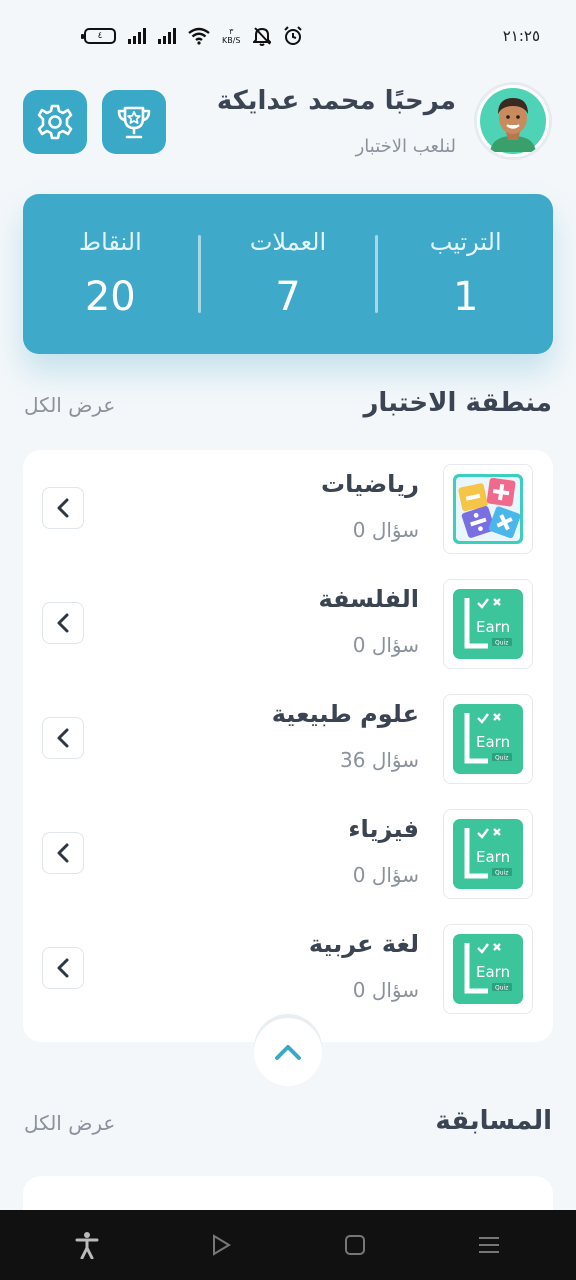 The width and height of the screenshot is (576, 1280). Describe the element at coordinates (521, 36) in the screenshot. I see `clock: ٢١:٢٥` at that location.